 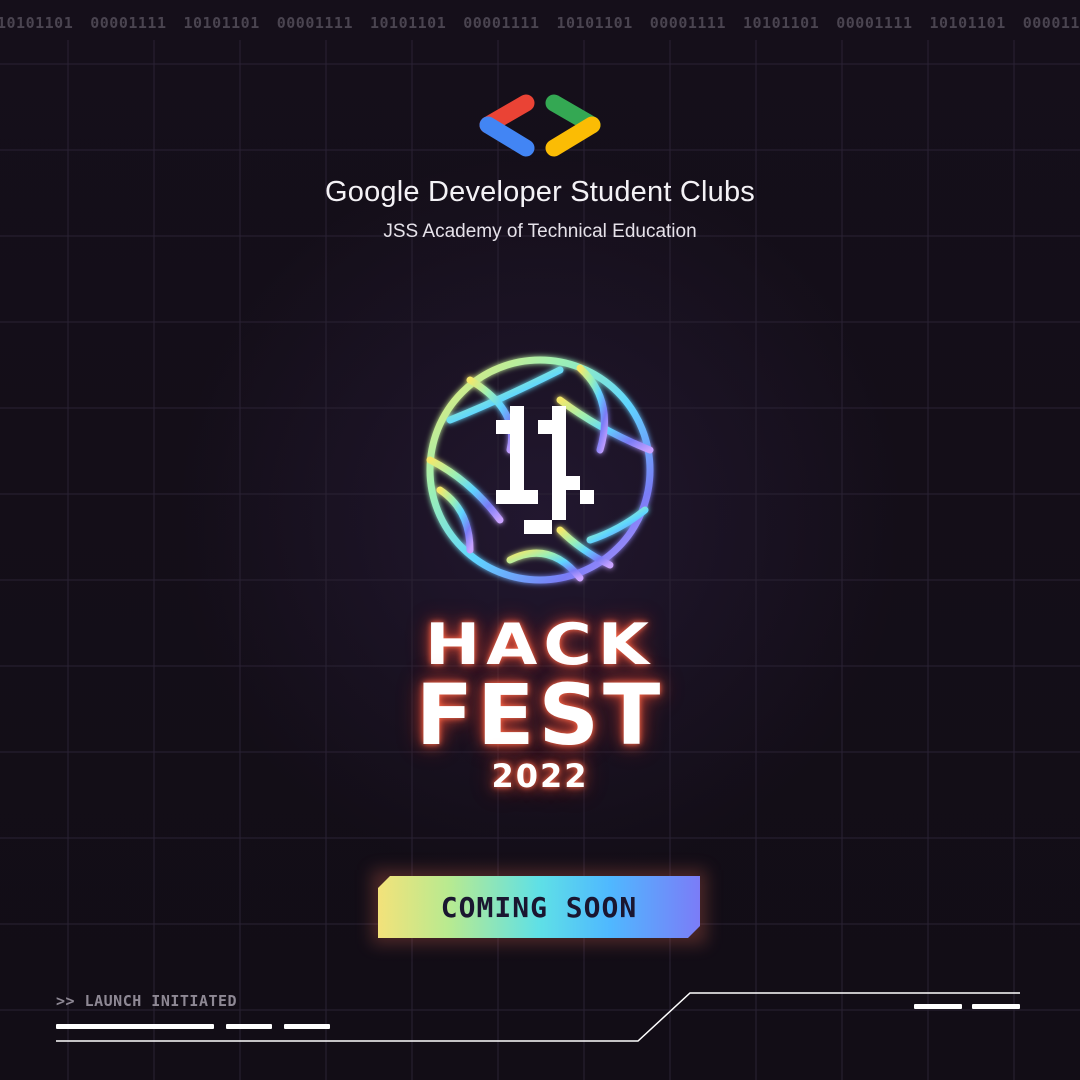 I want to click on org-title: Google Developer Student Clubs, so click(x=540, y=192).